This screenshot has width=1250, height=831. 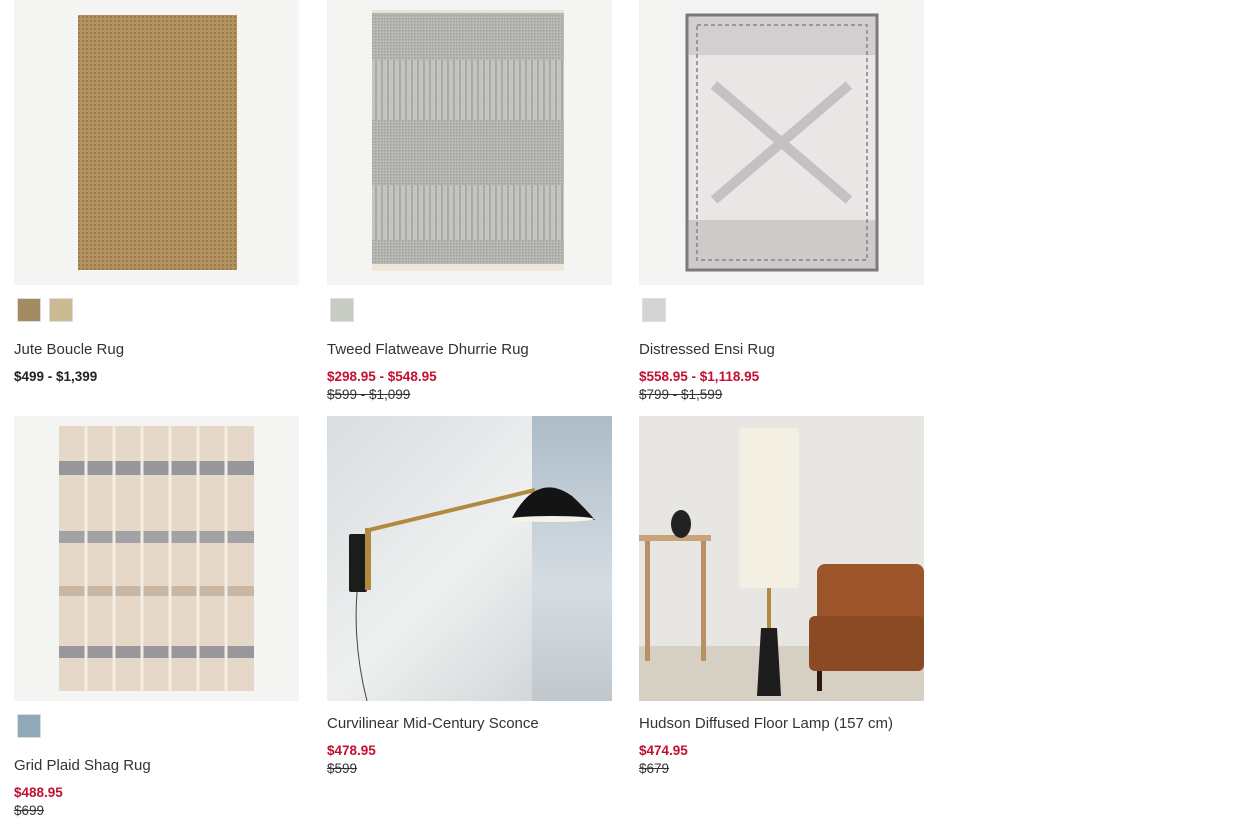 I want to click on original-price: $679, so click(x=654, y=768).